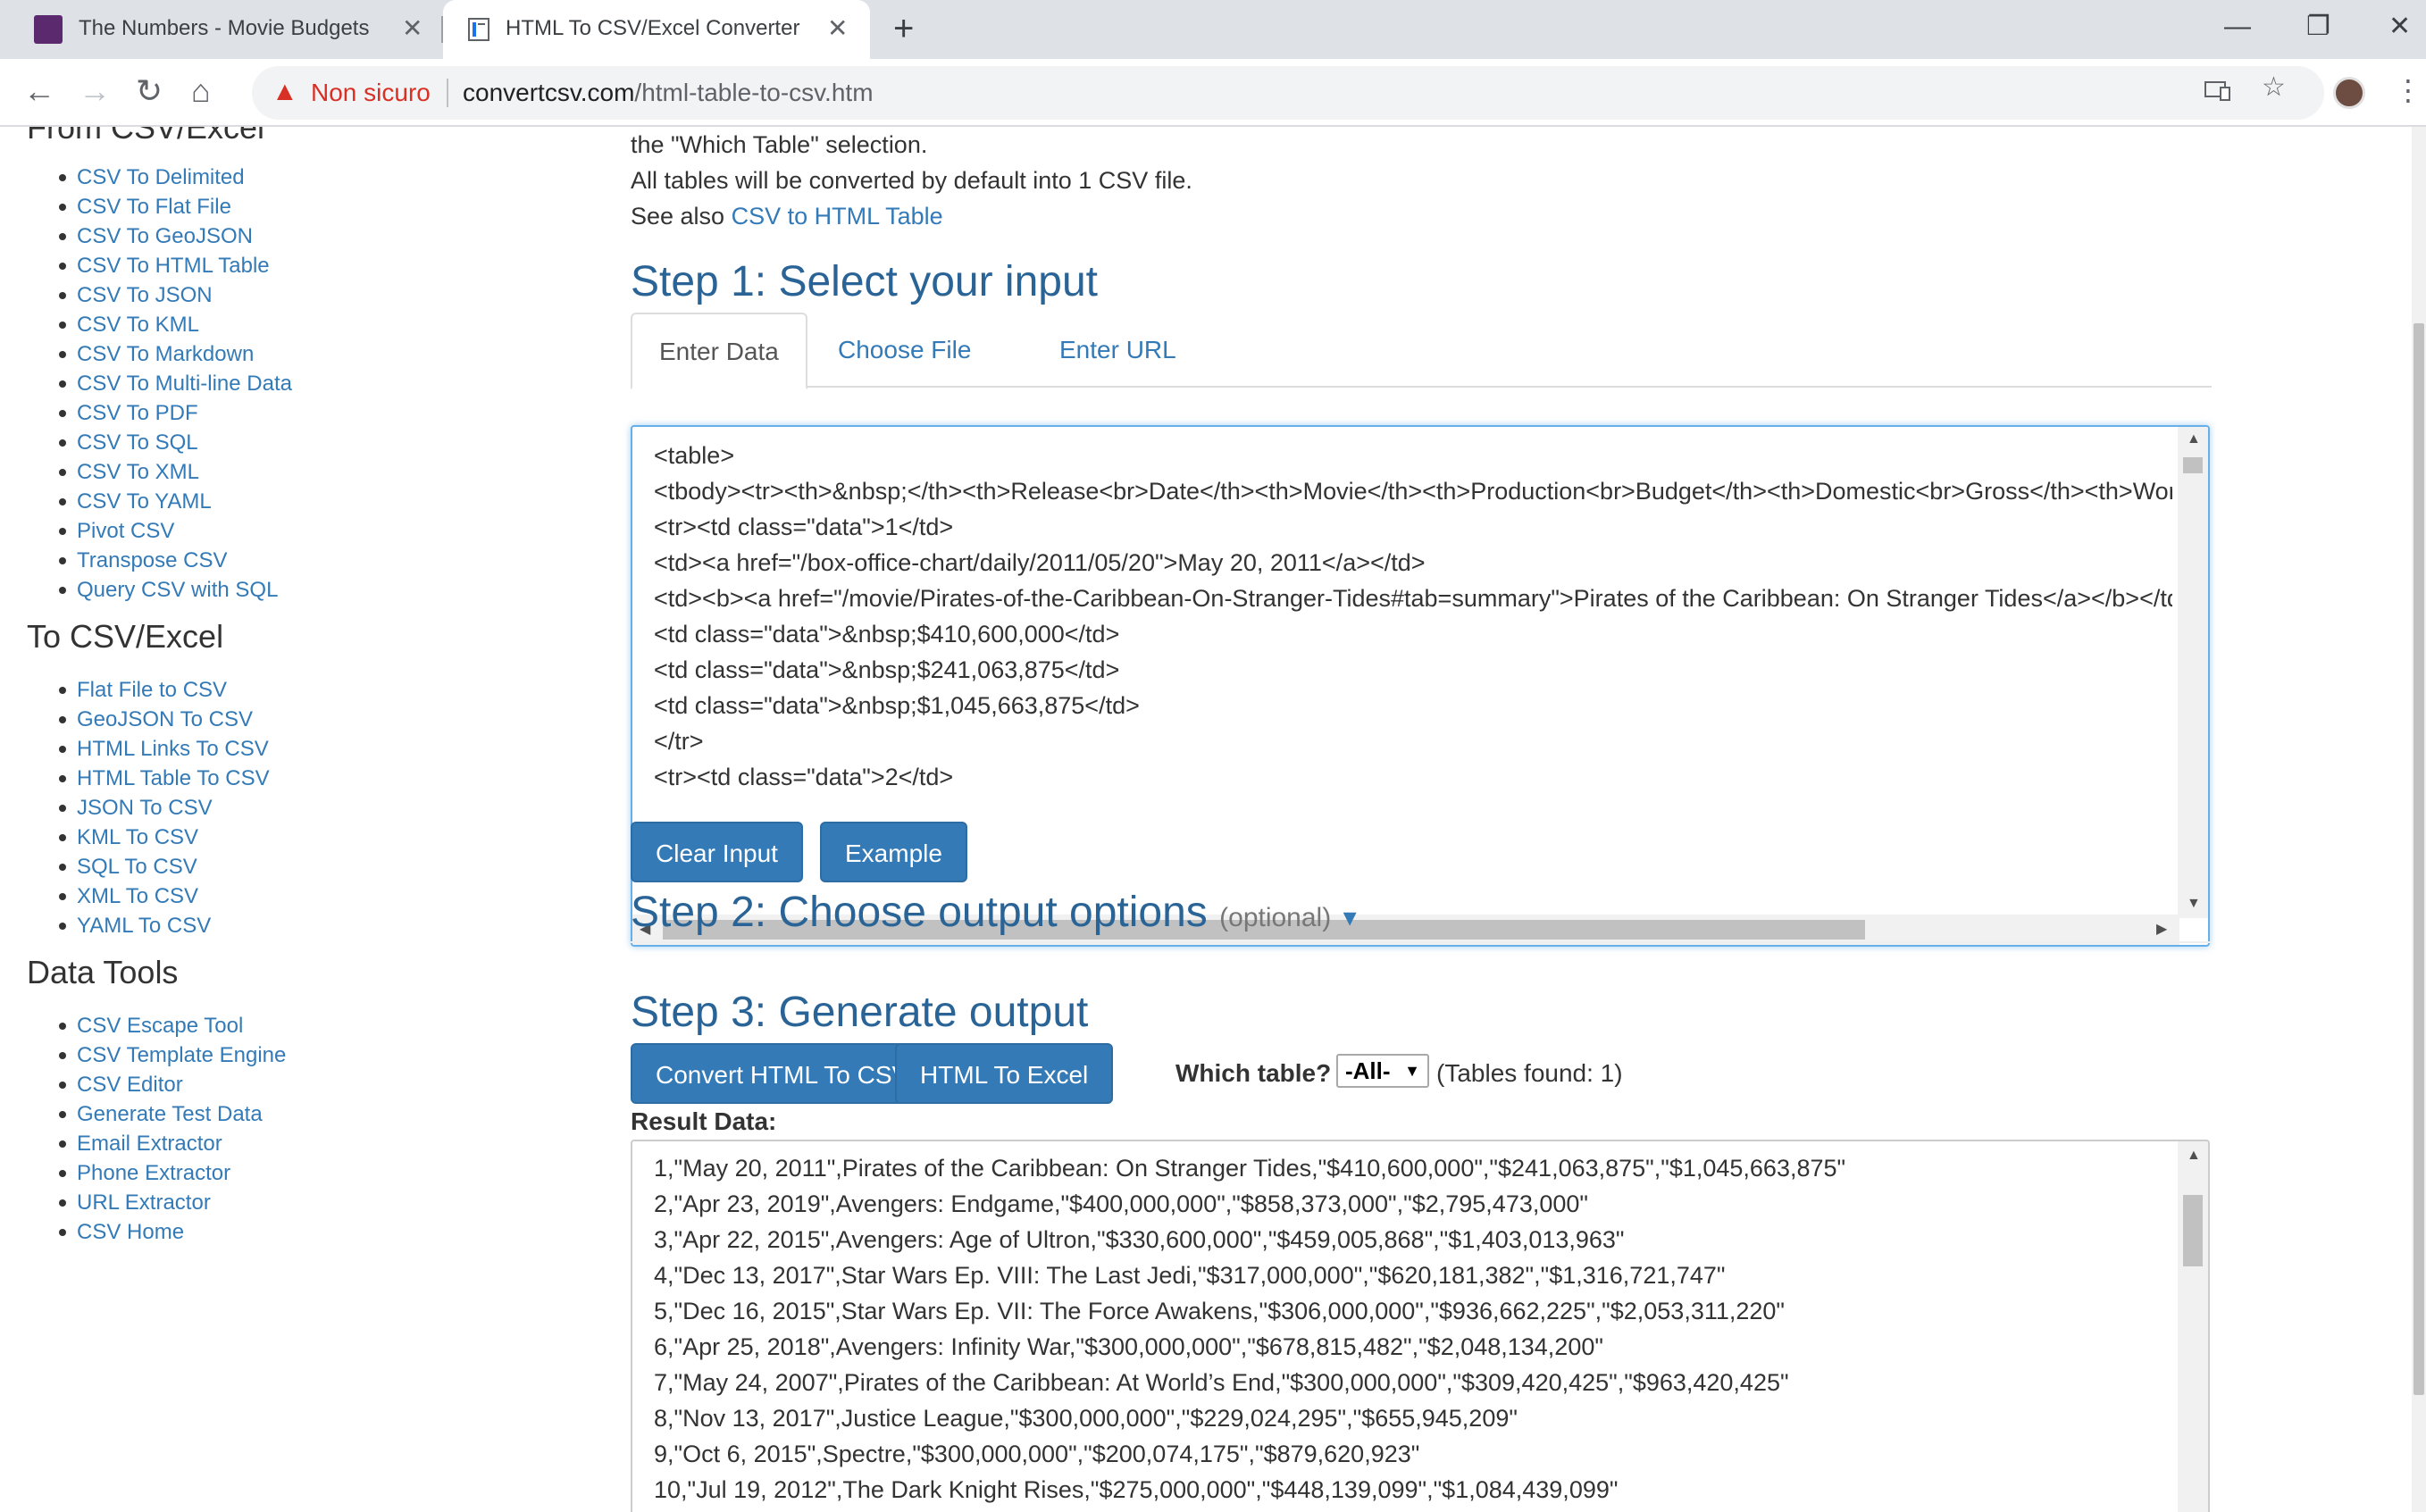 Image resolution: width=2426 pixels, height=1512 pixels. I want to click on sidebar-link: Generate Test Data, so click(172, 1114).